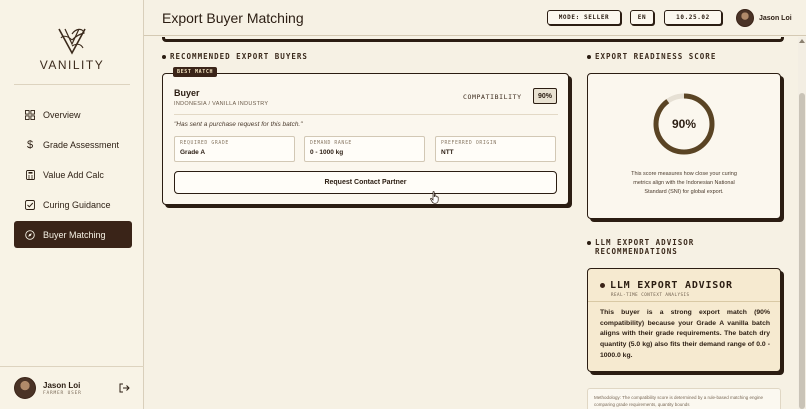  I want to click on scroll-up-icon, so click(802, 41).